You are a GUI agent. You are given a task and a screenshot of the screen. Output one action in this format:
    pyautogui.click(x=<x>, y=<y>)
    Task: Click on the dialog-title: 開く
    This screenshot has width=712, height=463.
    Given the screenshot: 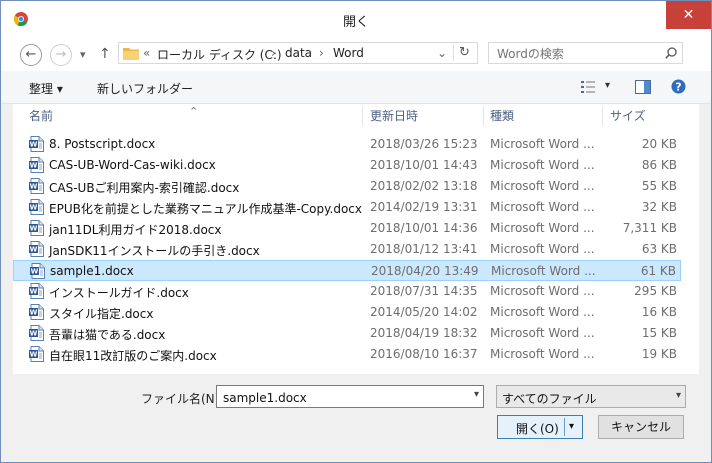 What is the action you would take?
    pyautogui.click(x=355, y=22)
    